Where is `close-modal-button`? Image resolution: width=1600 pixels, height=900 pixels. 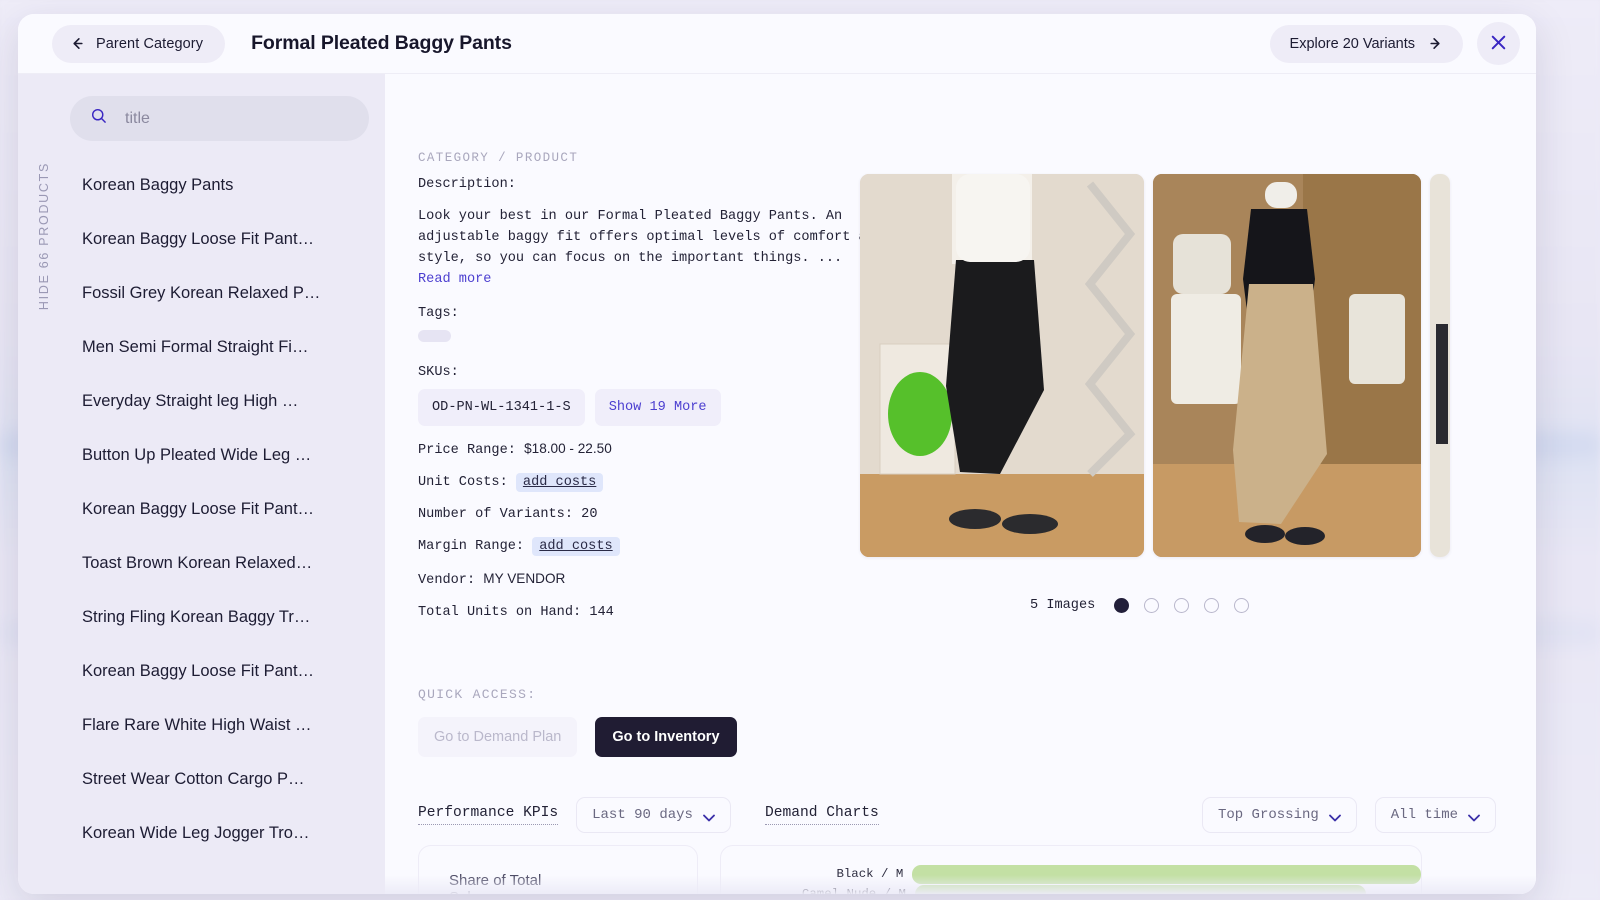
close-modal-button is located at coordinates (1498, 43).